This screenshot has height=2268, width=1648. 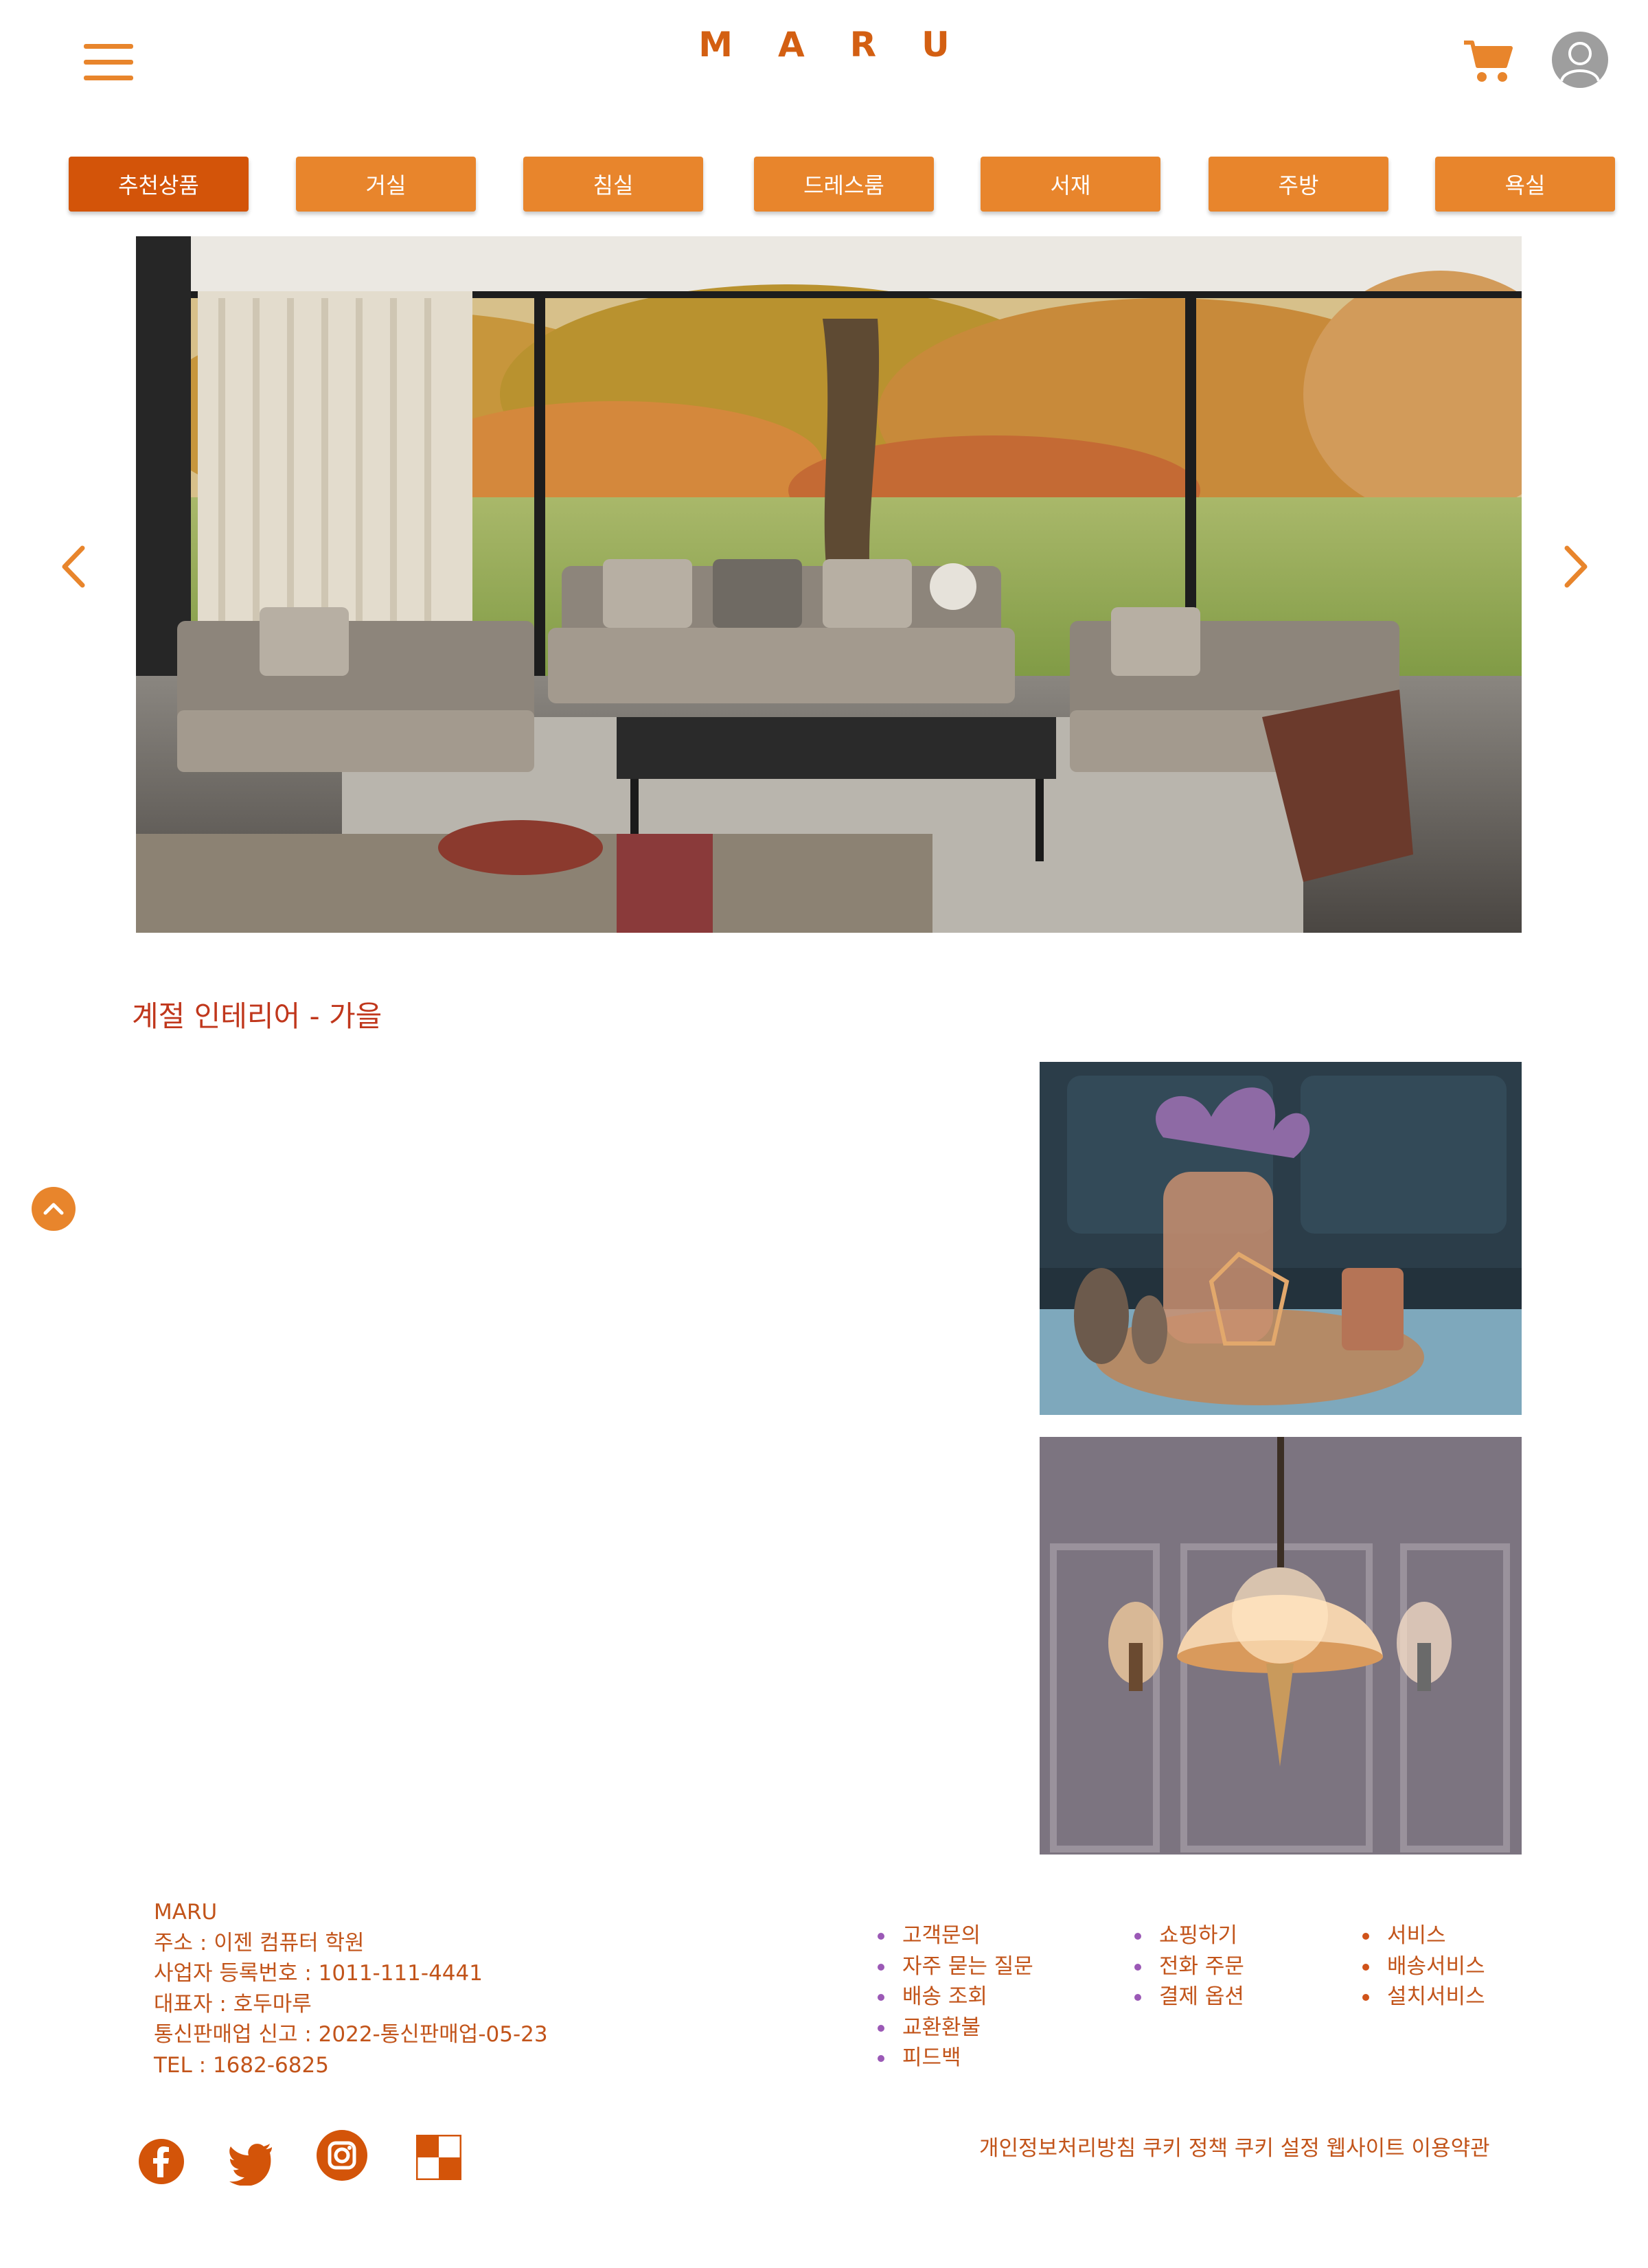 I want to click on footer-link-exchange-refund: 교환환불, so click(x=955, y=2027).